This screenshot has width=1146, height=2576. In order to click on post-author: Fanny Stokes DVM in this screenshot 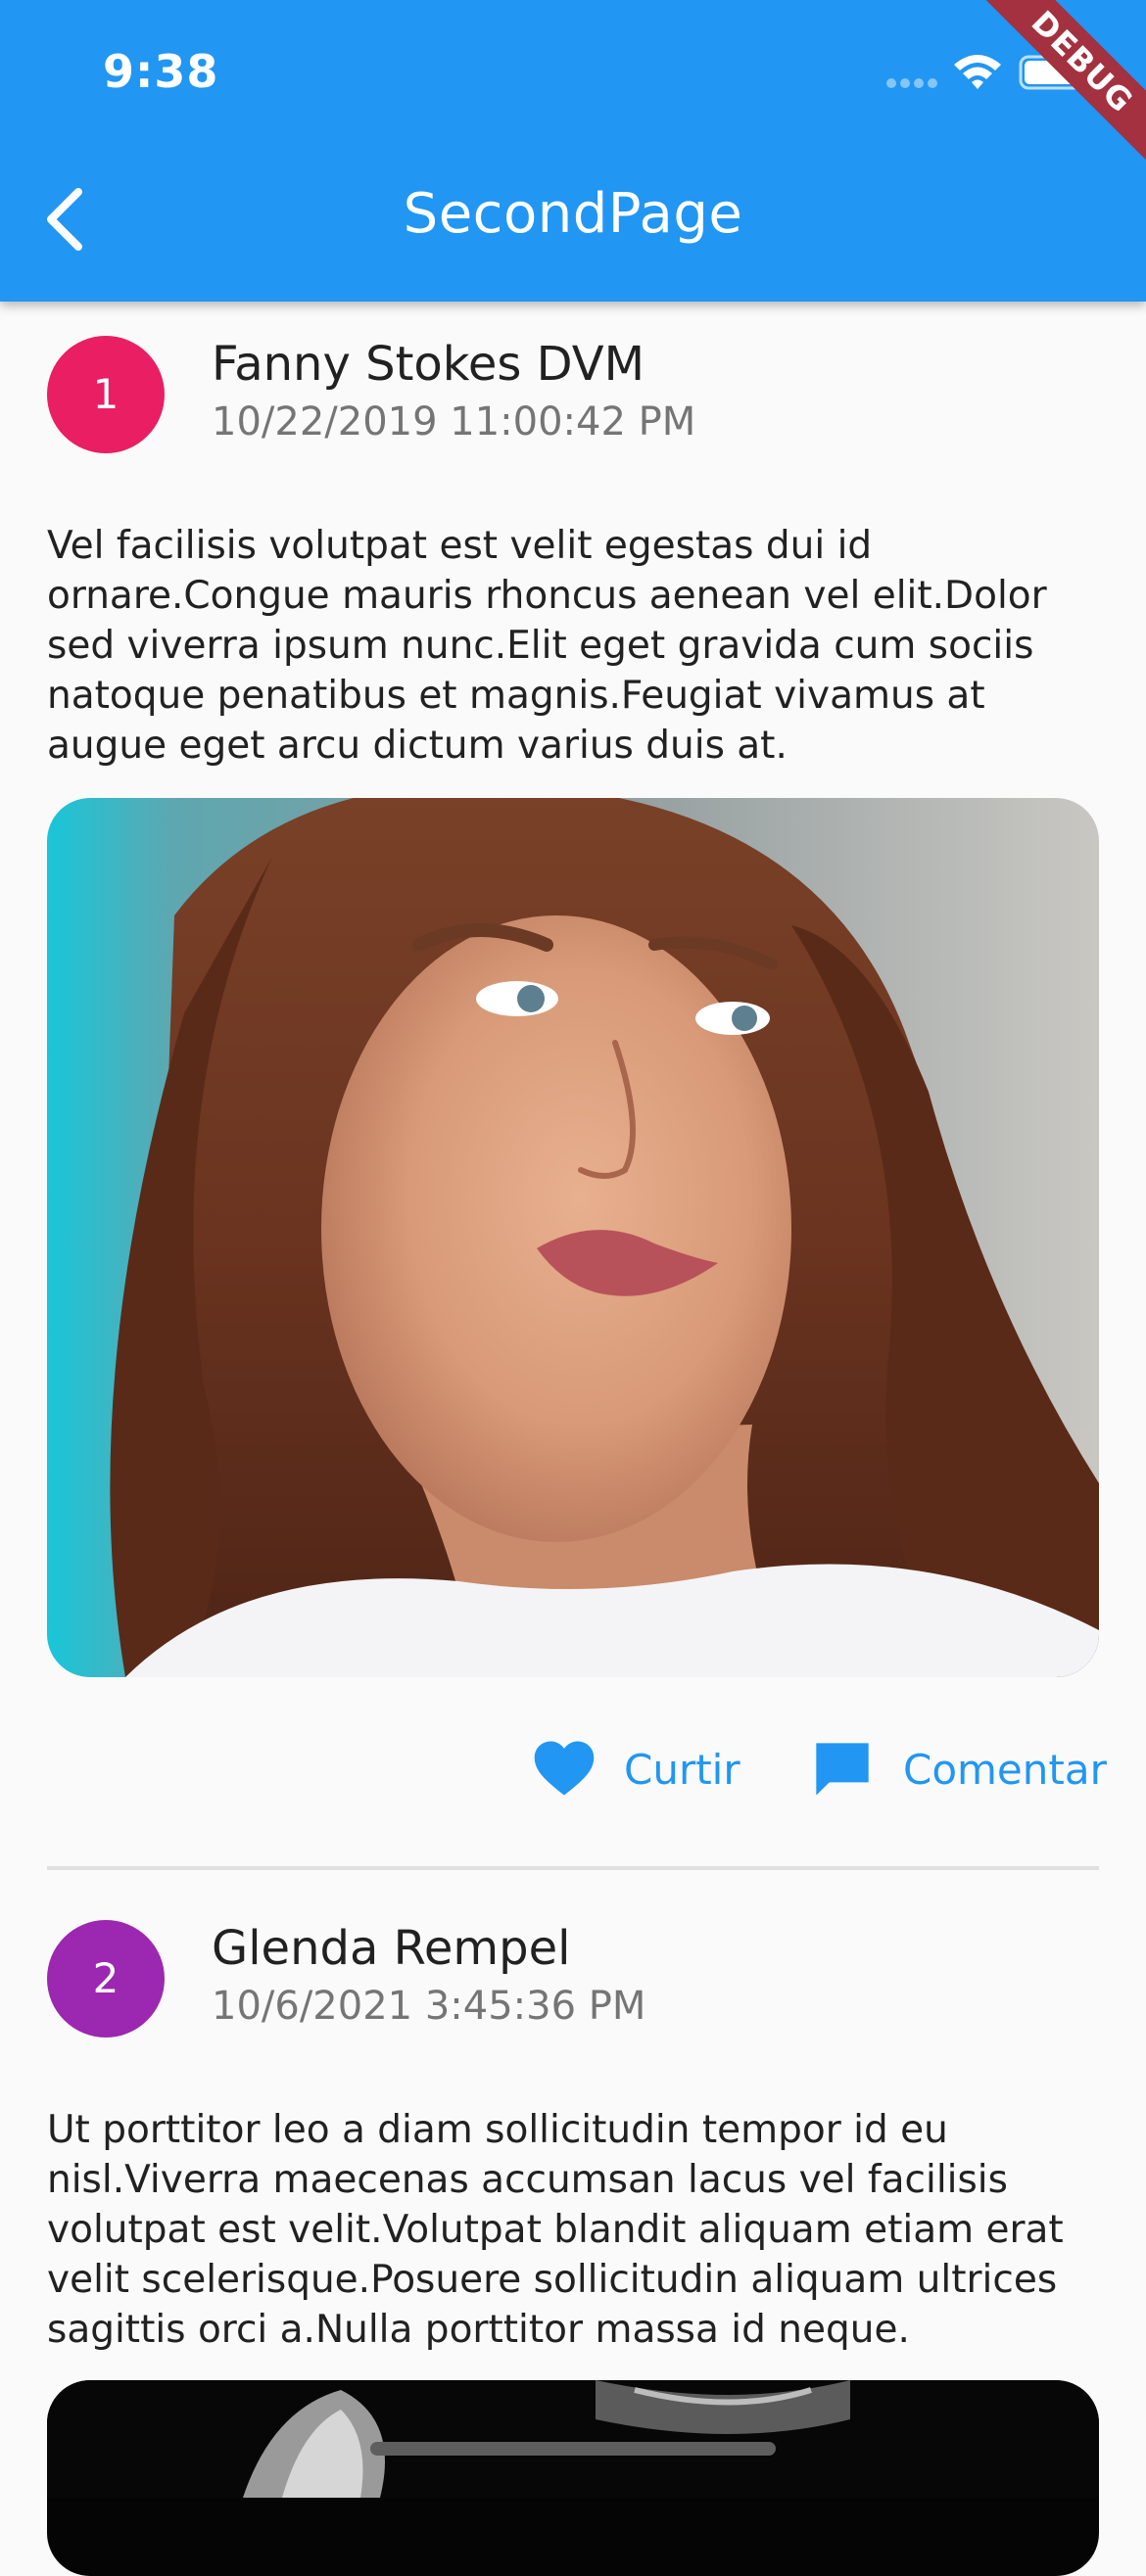, I will do `click(428, 364)`.